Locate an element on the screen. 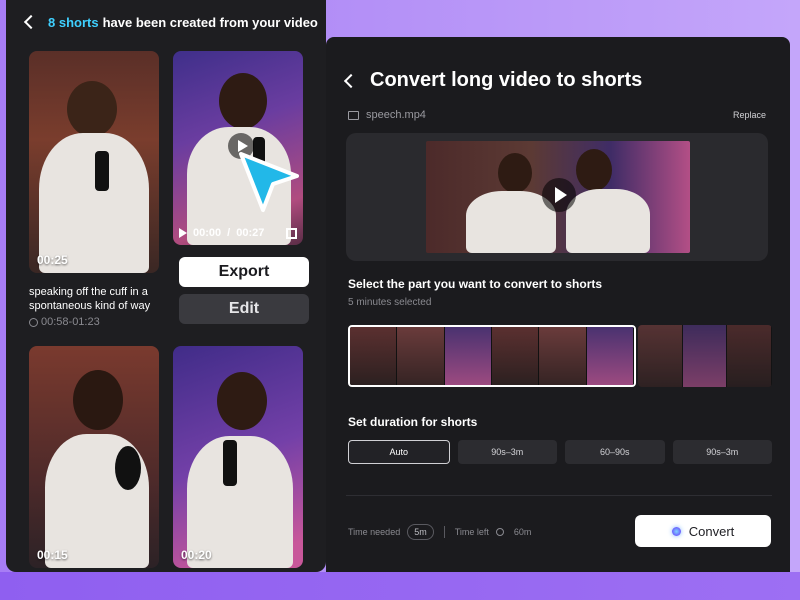  video-preview is located at coordinates (557, 197).